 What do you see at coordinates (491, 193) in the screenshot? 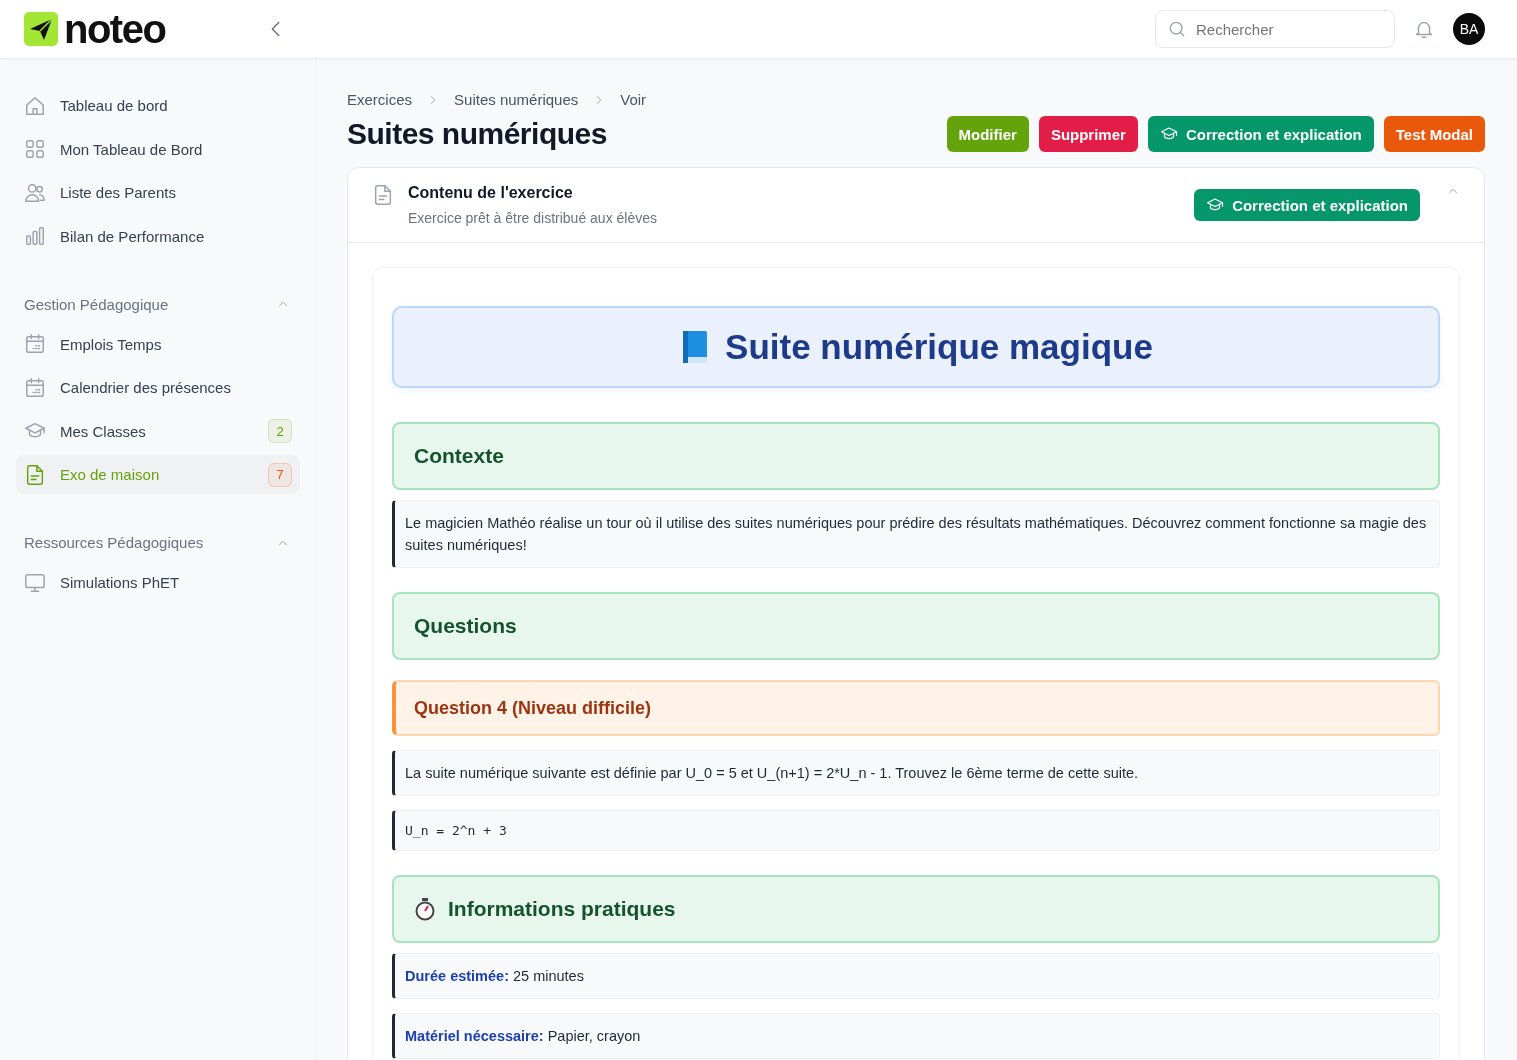
I see `card-title: Contenu de l'exercice` at bounding box center [491, 193].